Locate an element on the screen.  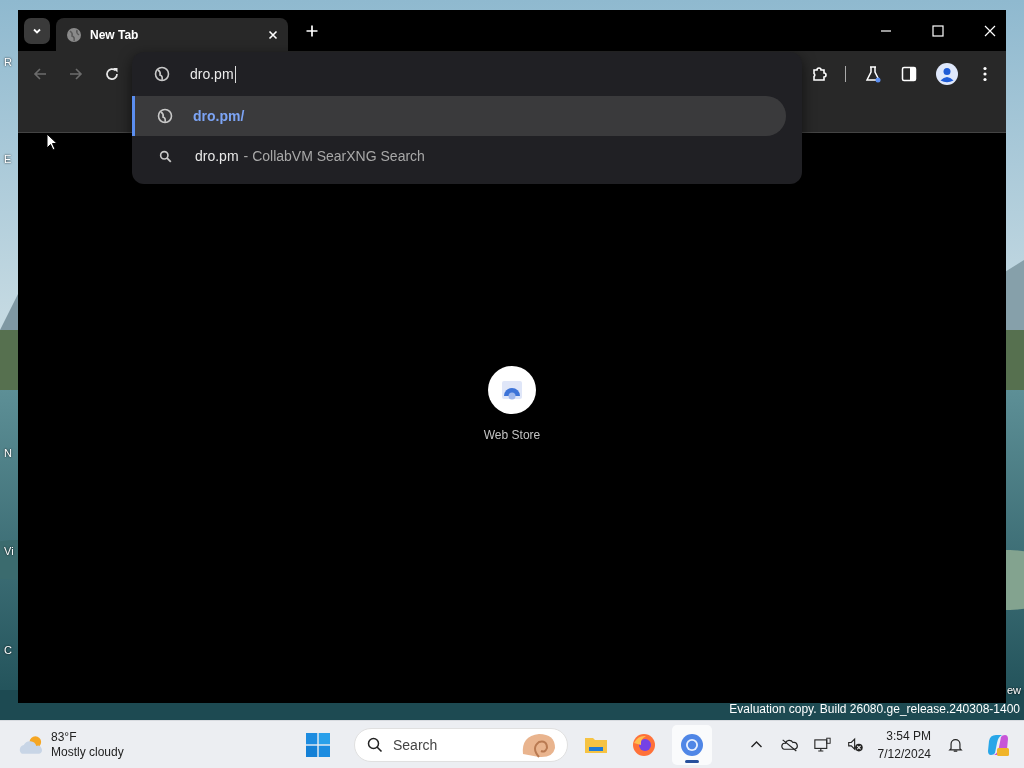
browser-tab: New Tab is located at coordinates (172, 34).